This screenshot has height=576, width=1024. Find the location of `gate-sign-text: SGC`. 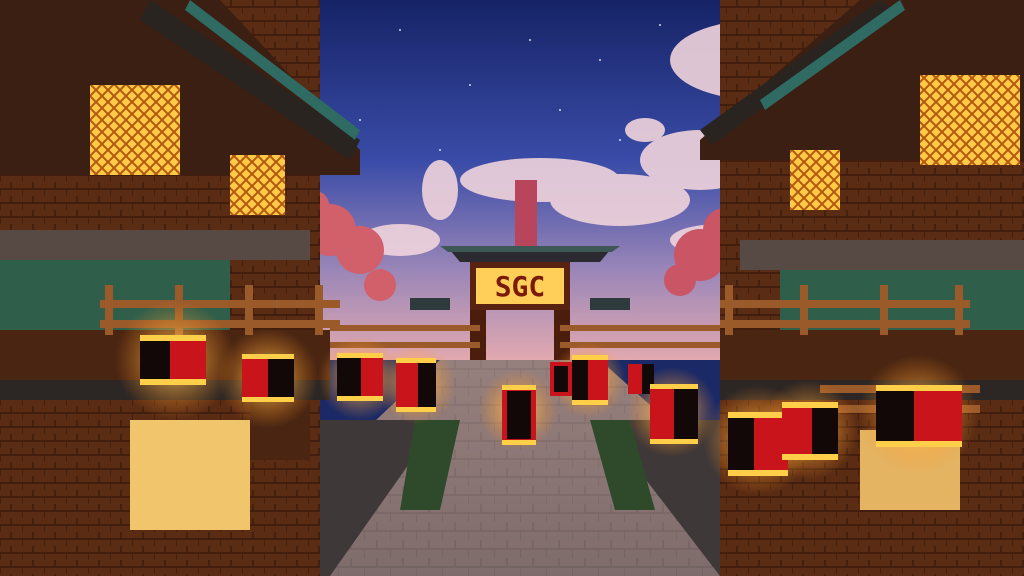

gate-sign-text: SGC is located at coordinates (520, 286).